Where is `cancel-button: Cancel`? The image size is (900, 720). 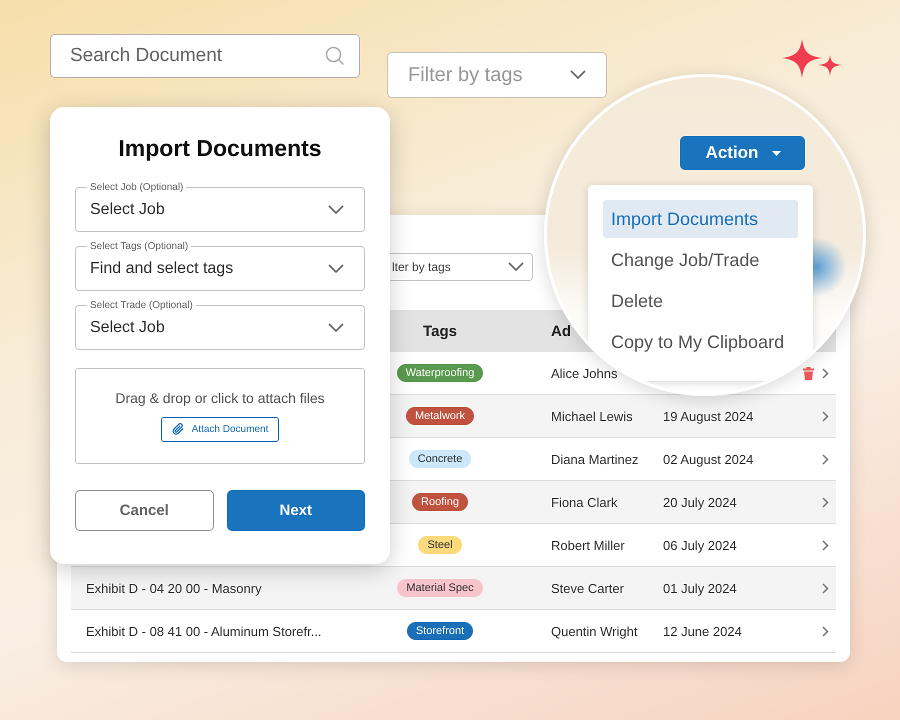 cancel-button: Cancel is located at coordinates (144, 510).